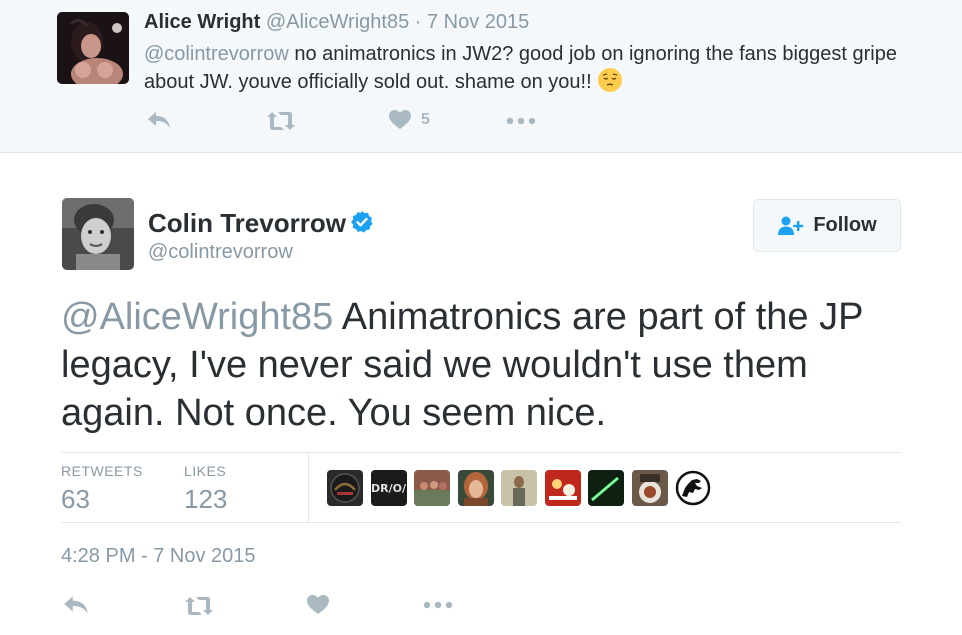 The image size is (962, 635). Describe the element at coordinates (481, 452) in the screenshot. I see `stats-divider-top` at that location.